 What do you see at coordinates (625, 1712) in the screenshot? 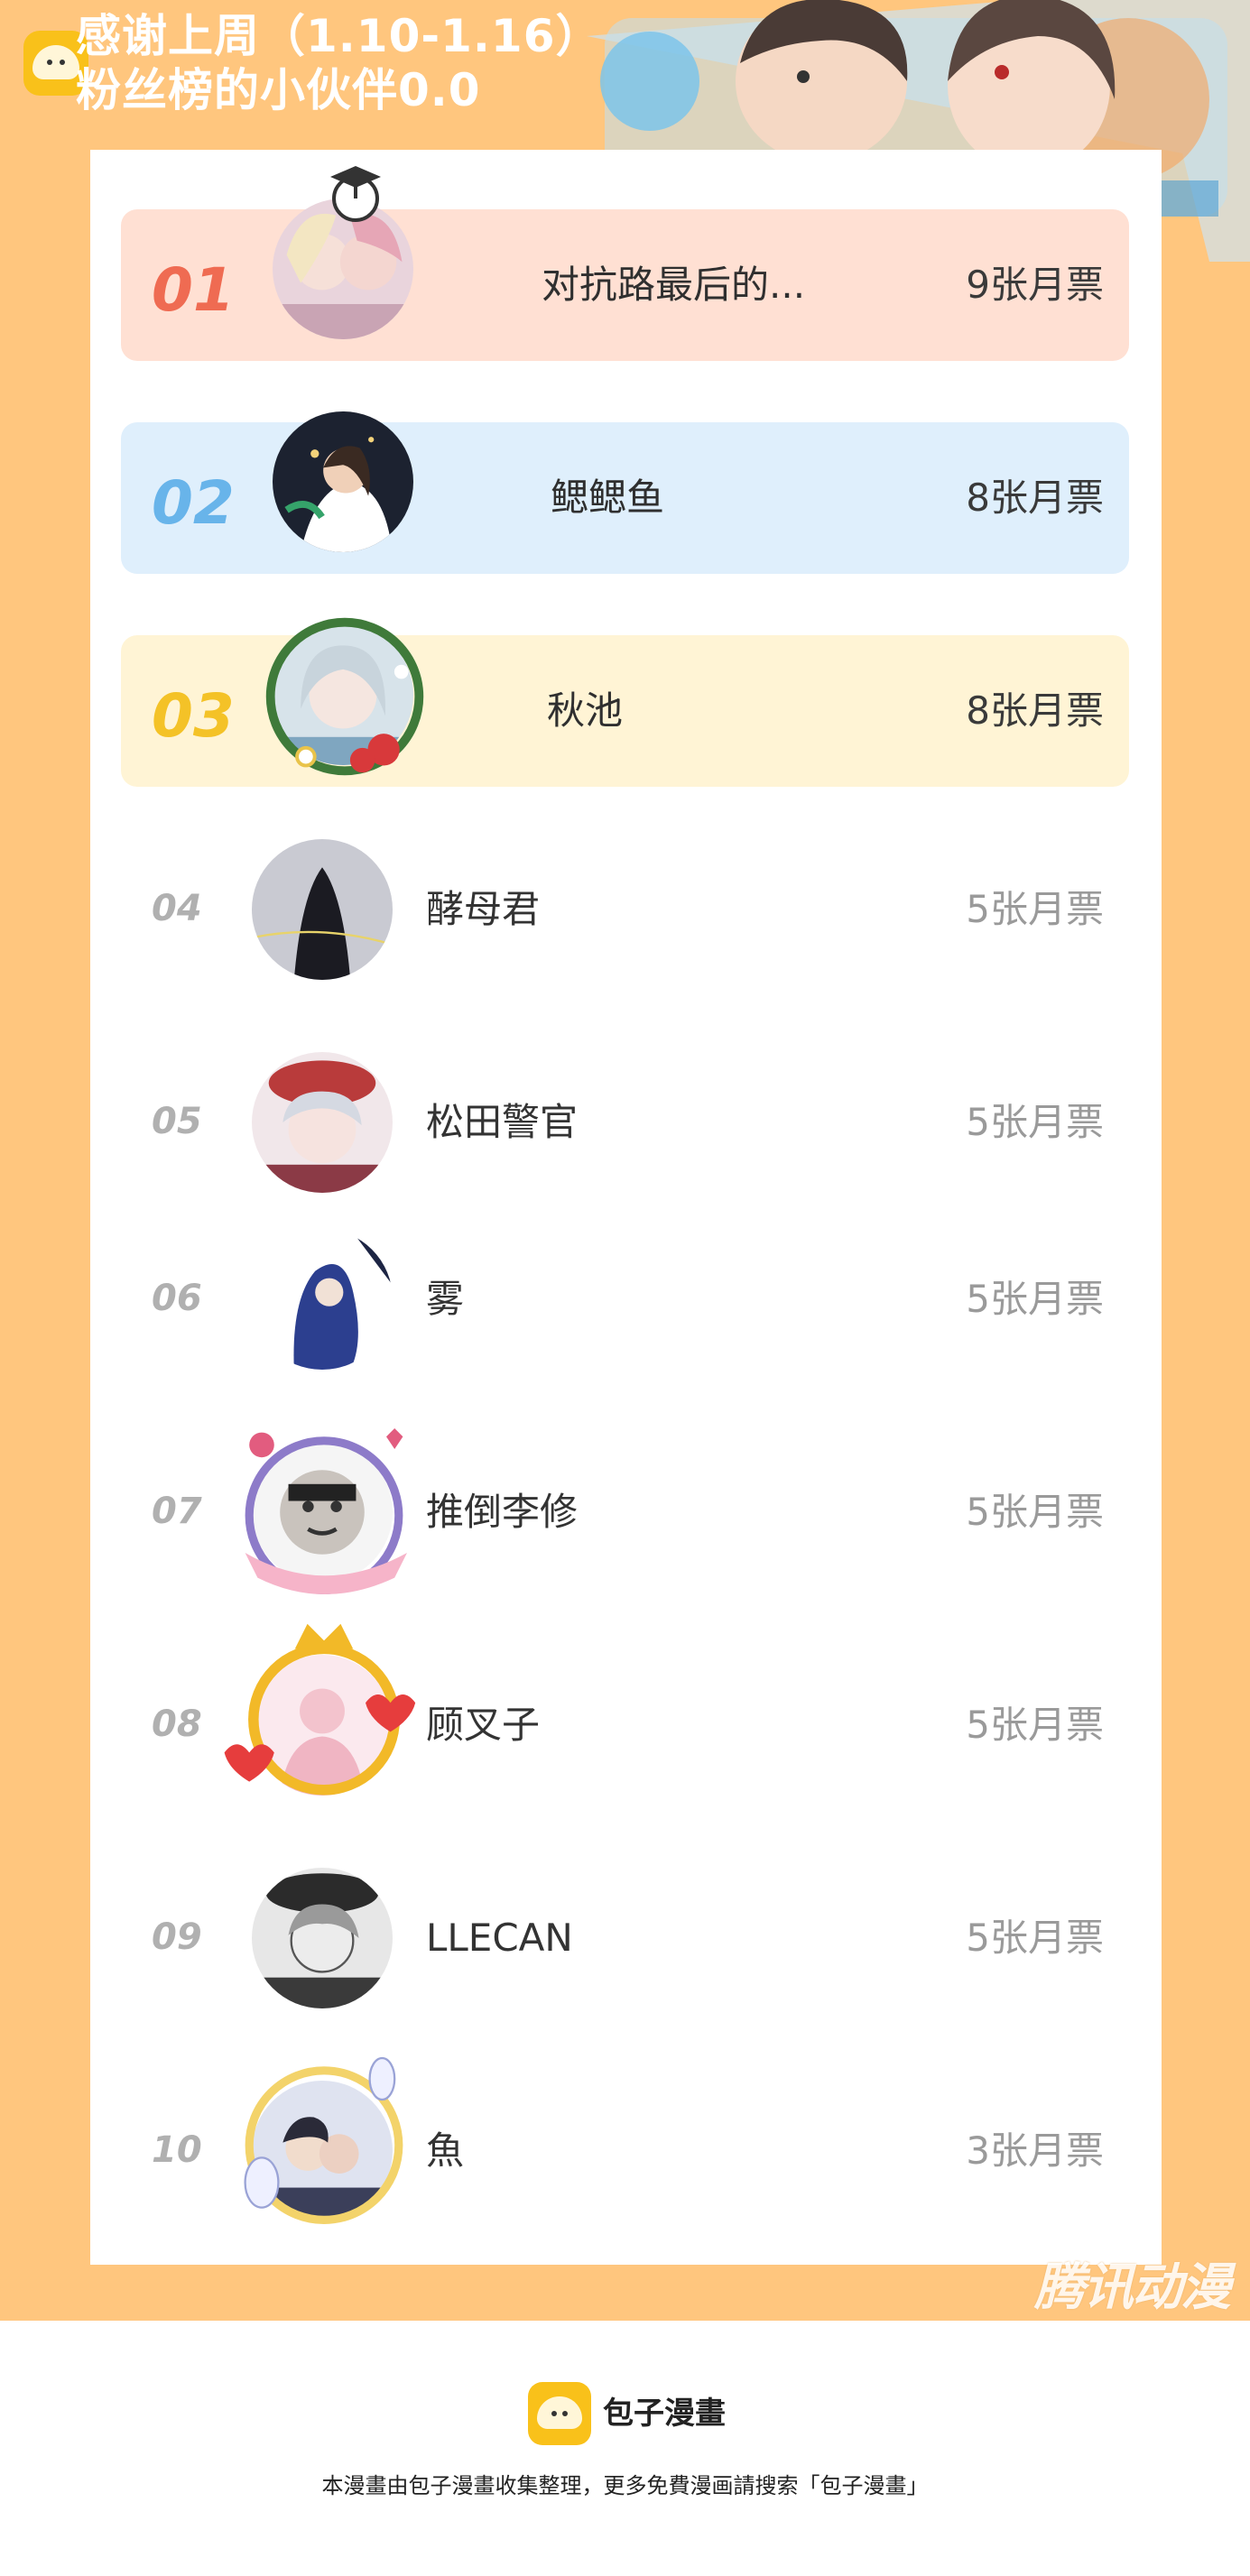
I see `ranking-item-8: 08 顾叉子 5张月票` at bounding box center [625, 1712].